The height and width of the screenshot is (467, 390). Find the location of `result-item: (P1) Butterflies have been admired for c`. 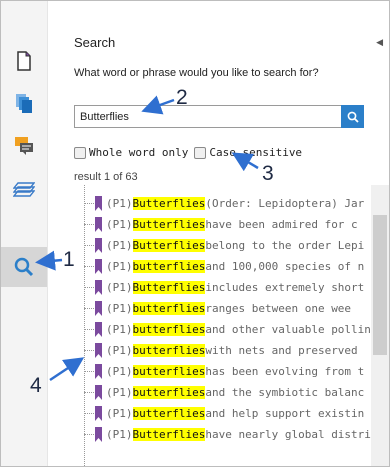

result-item: (P1) Butterflies have been admired for c is located at coordinates (228, 224).